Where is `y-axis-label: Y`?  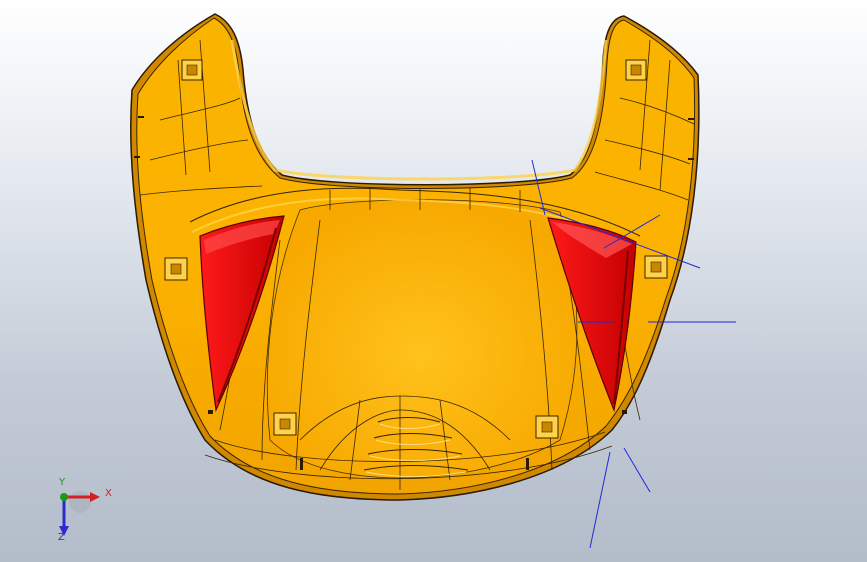 y-axis-label: Y is located at coordinates (62, 482).